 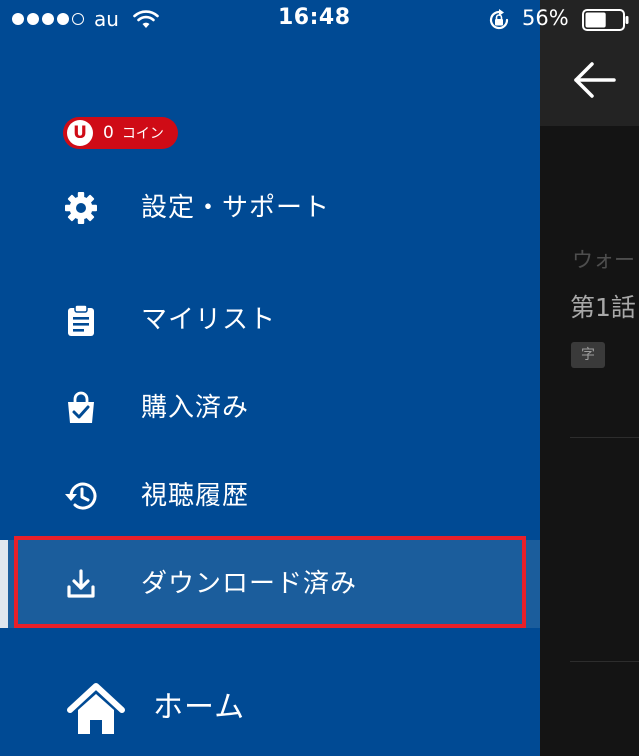 What do you see at coordinates (146, 19) in the screenshot?
I see `wifi-icon` at bounding box center [146, 19].